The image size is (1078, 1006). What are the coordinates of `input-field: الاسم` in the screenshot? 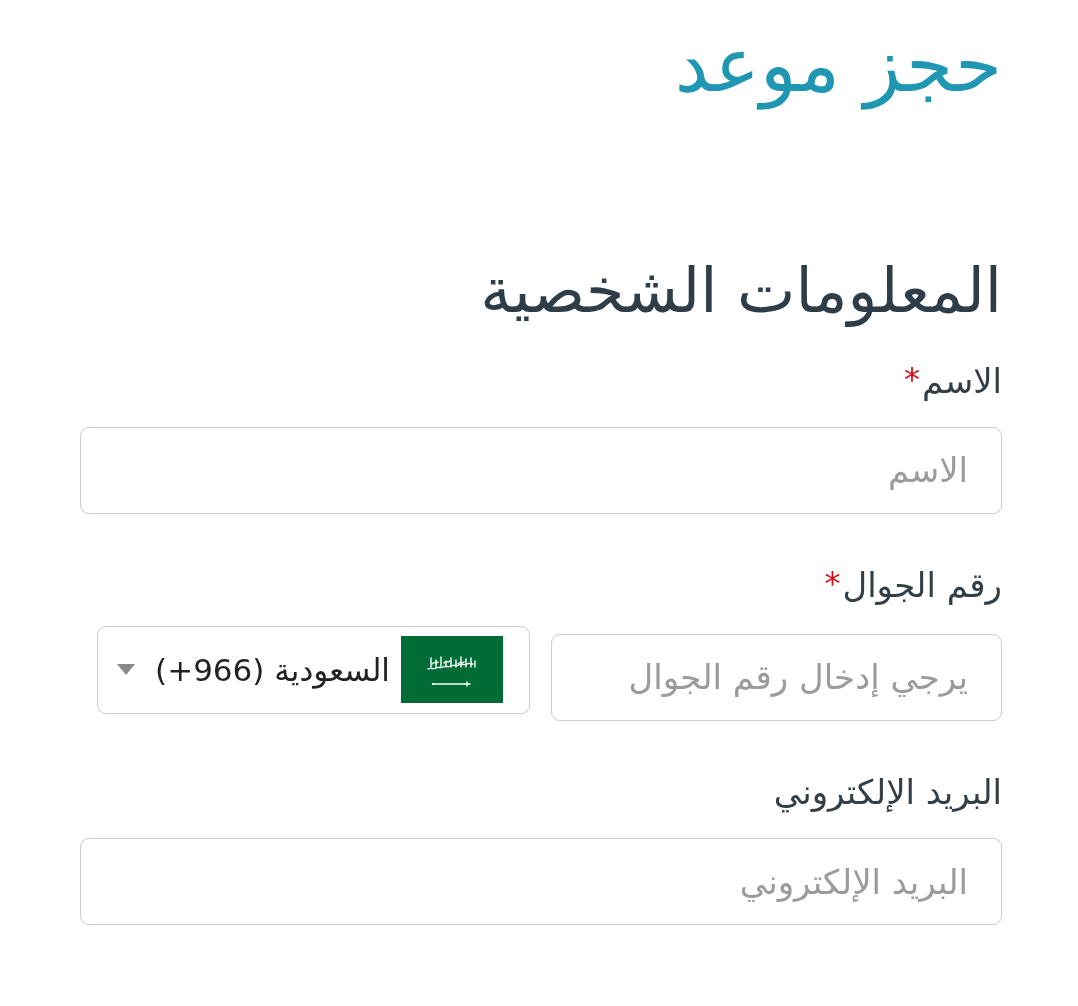 It's located at (541, 470).